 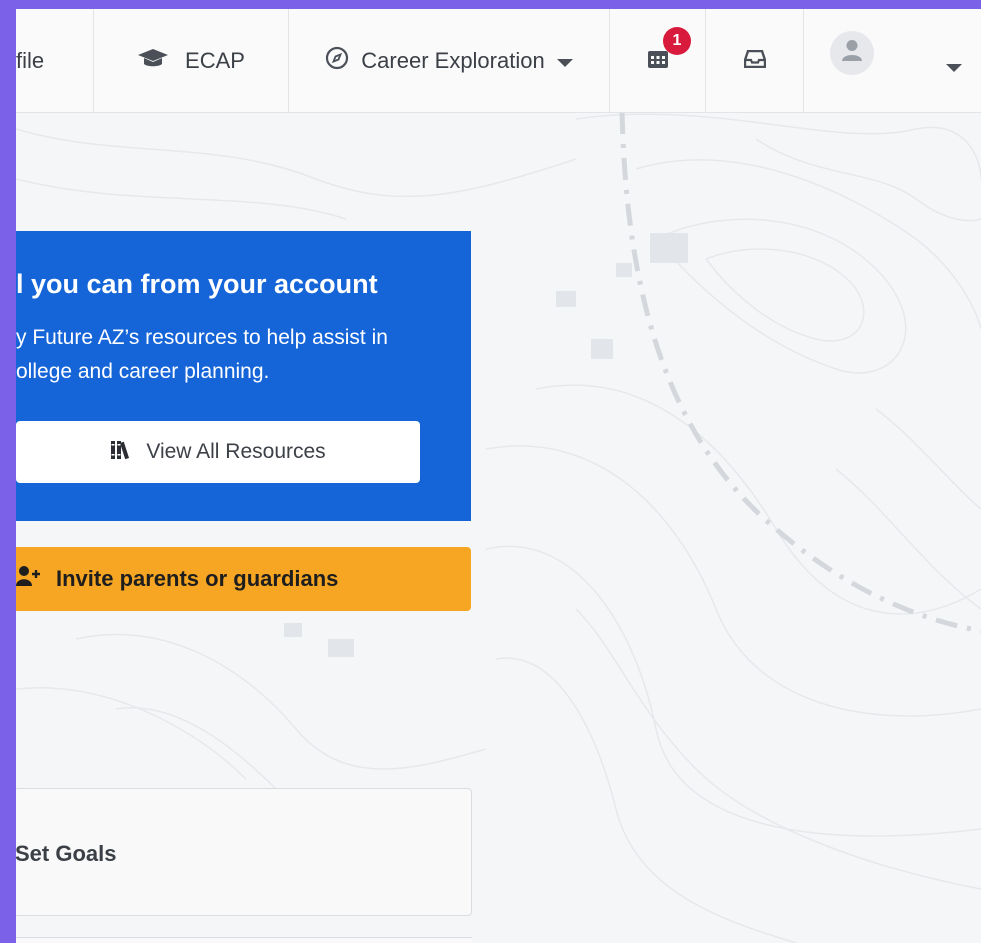 I want to click on user-icon, so click(x=852, y=53).